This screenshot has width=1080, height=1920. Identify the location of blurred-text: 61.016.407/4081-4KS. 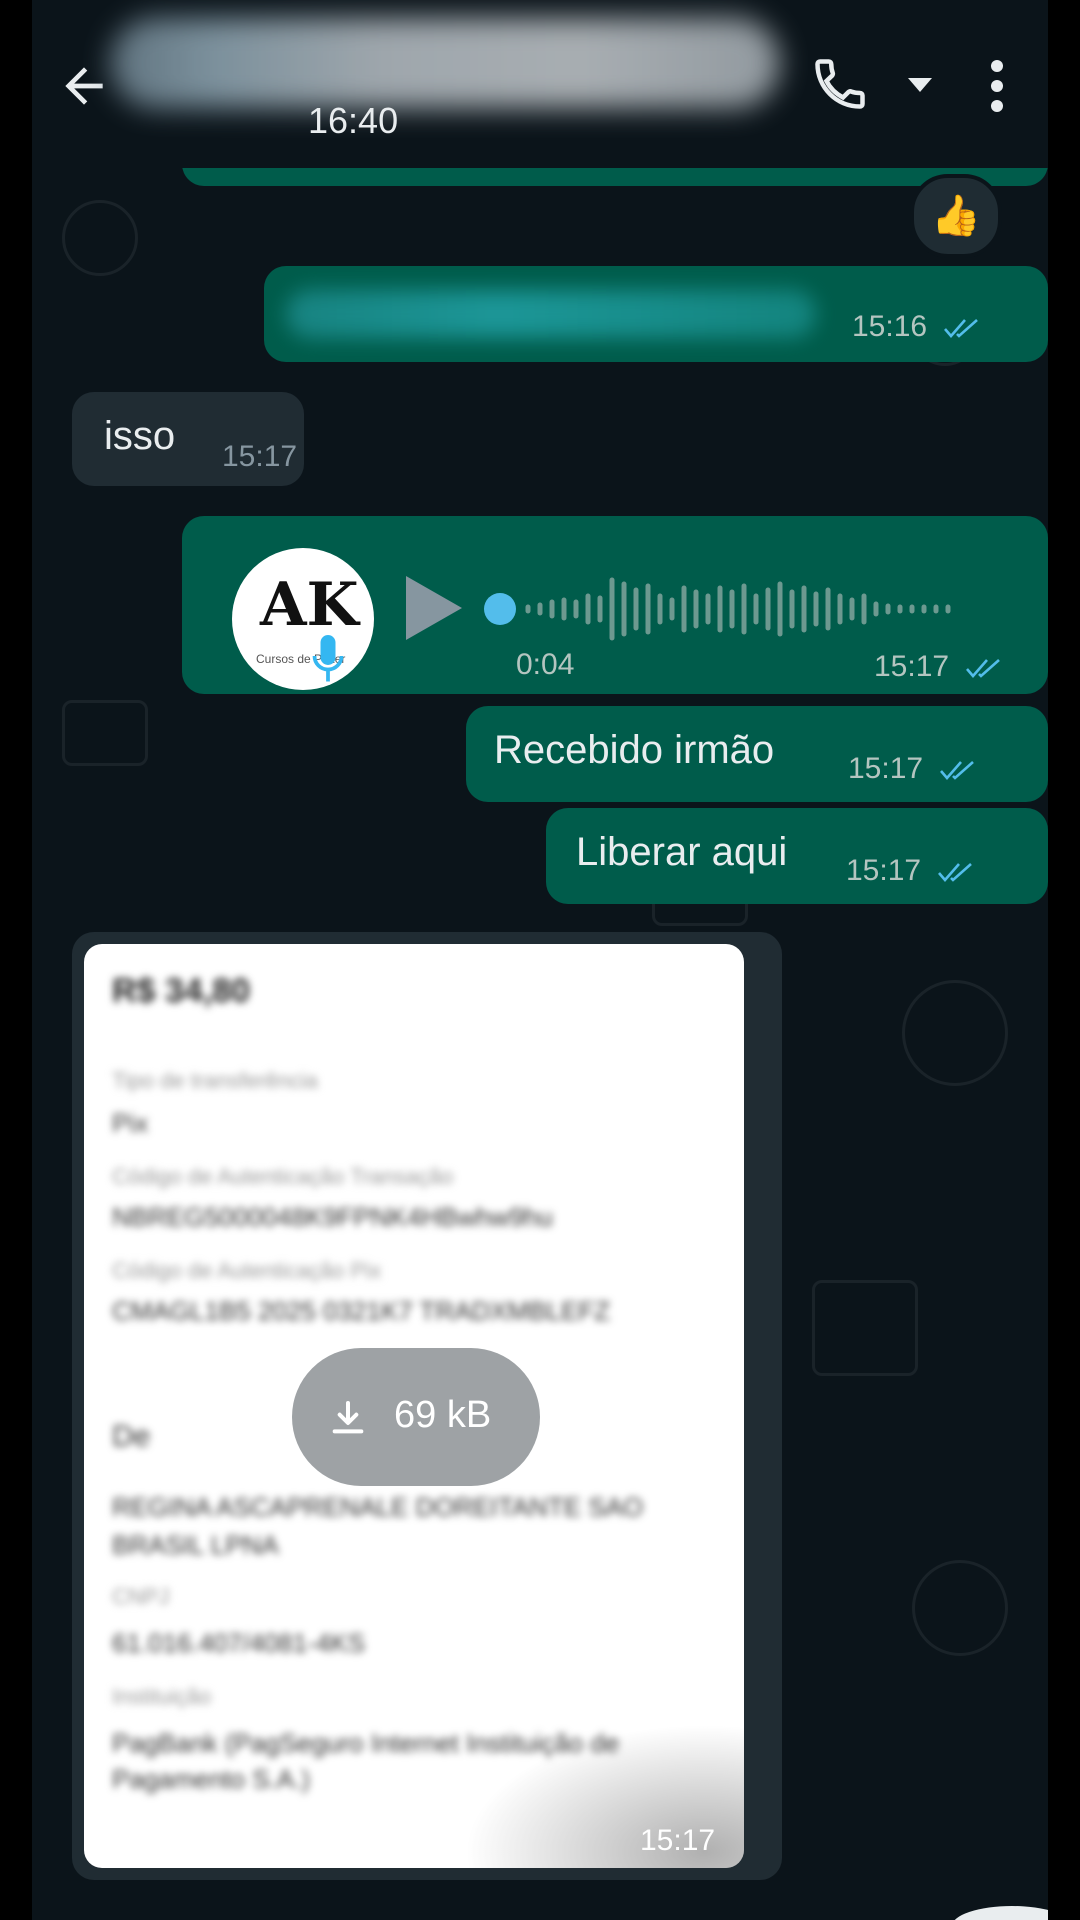
(238, 1643).